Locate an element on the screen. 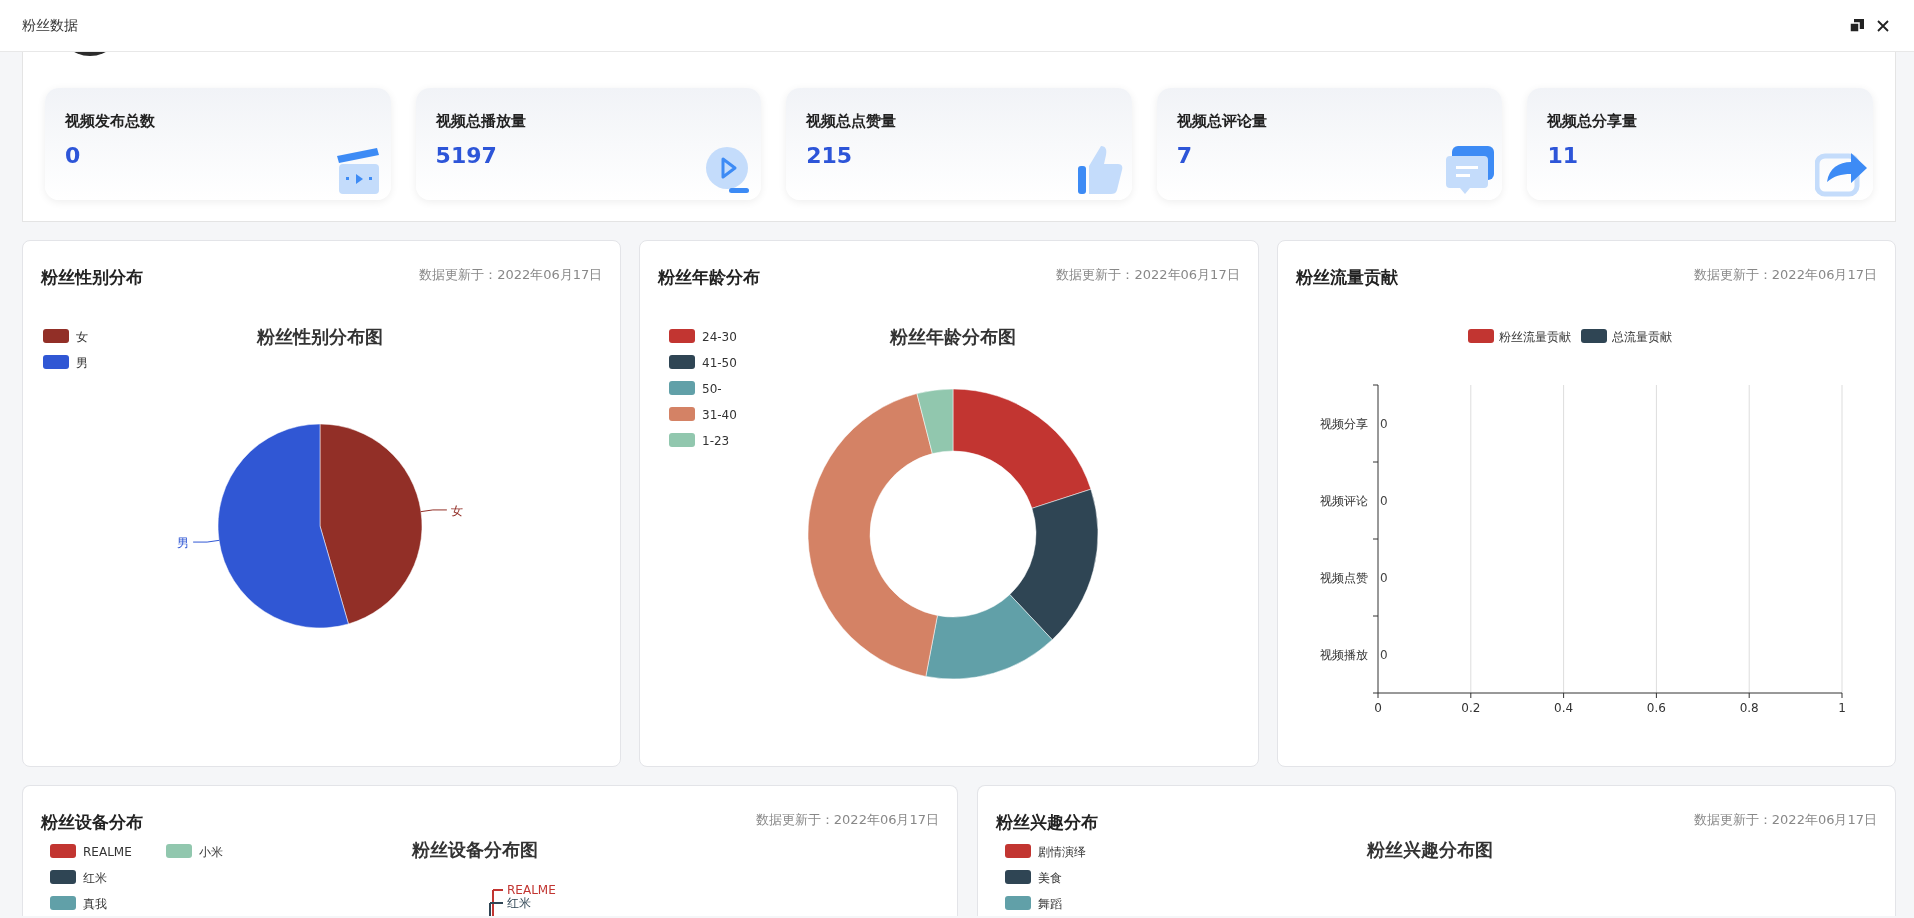  axis-tick-label: 0 is located at coordinates (1377, 708).